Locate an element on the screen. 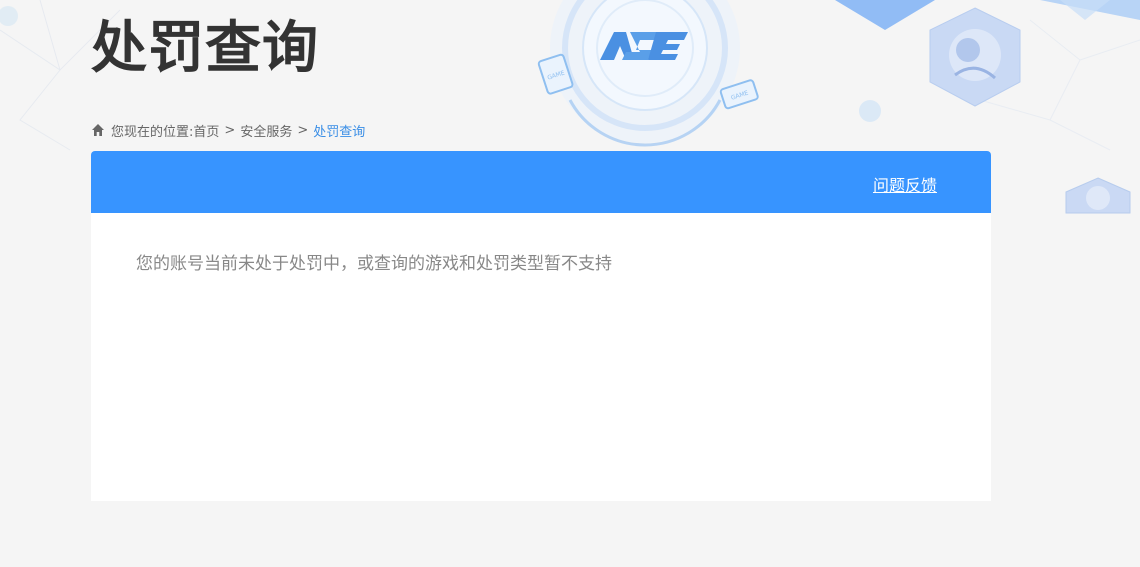  badge-text: GAME is located at coordinates (556, 75).